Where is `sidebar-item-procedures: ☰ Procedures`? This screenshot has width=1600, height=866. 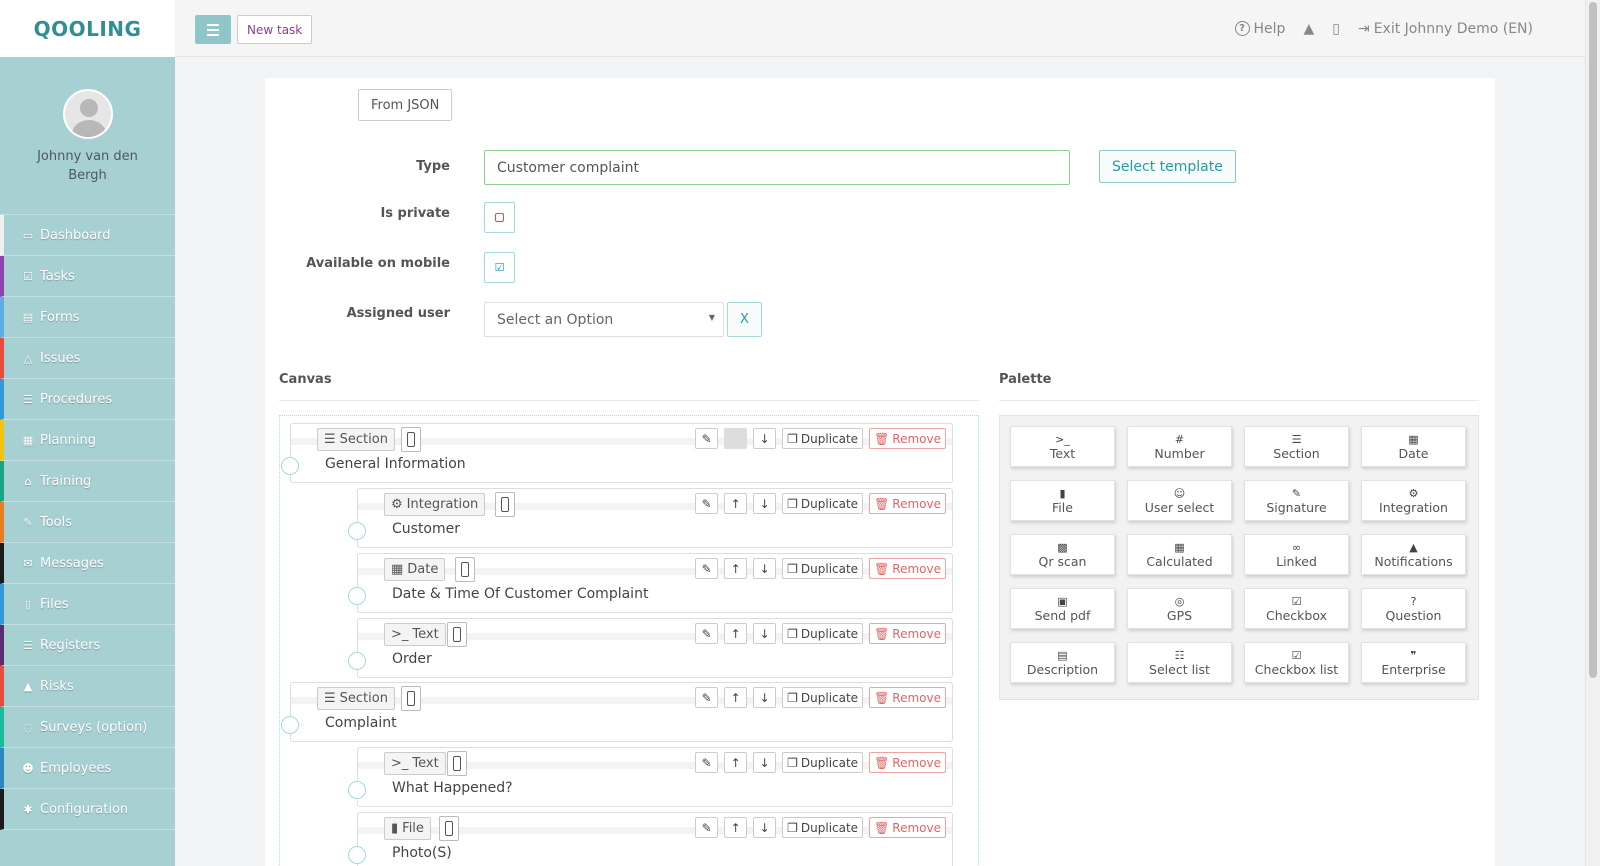 sidebar-item-procedures: ☰ Procedures is located at coordinates (87, 399).